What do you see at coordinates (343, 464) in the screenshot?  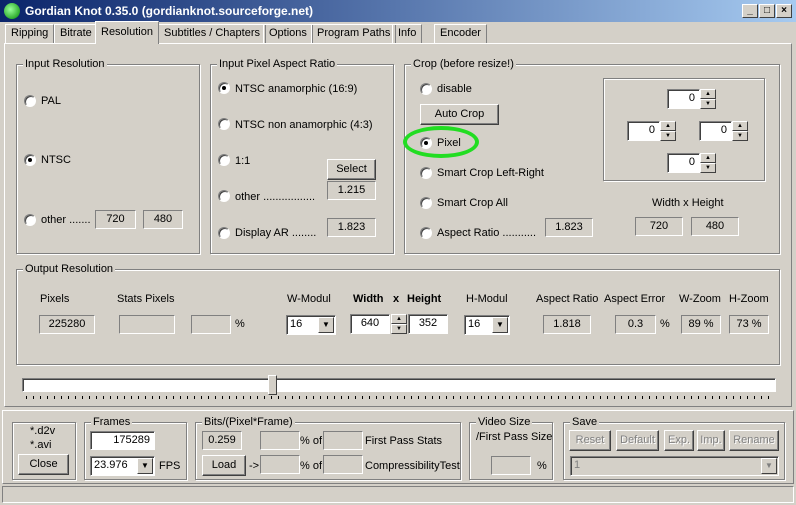 I see `compress-value` at bounding box center [343, 464].